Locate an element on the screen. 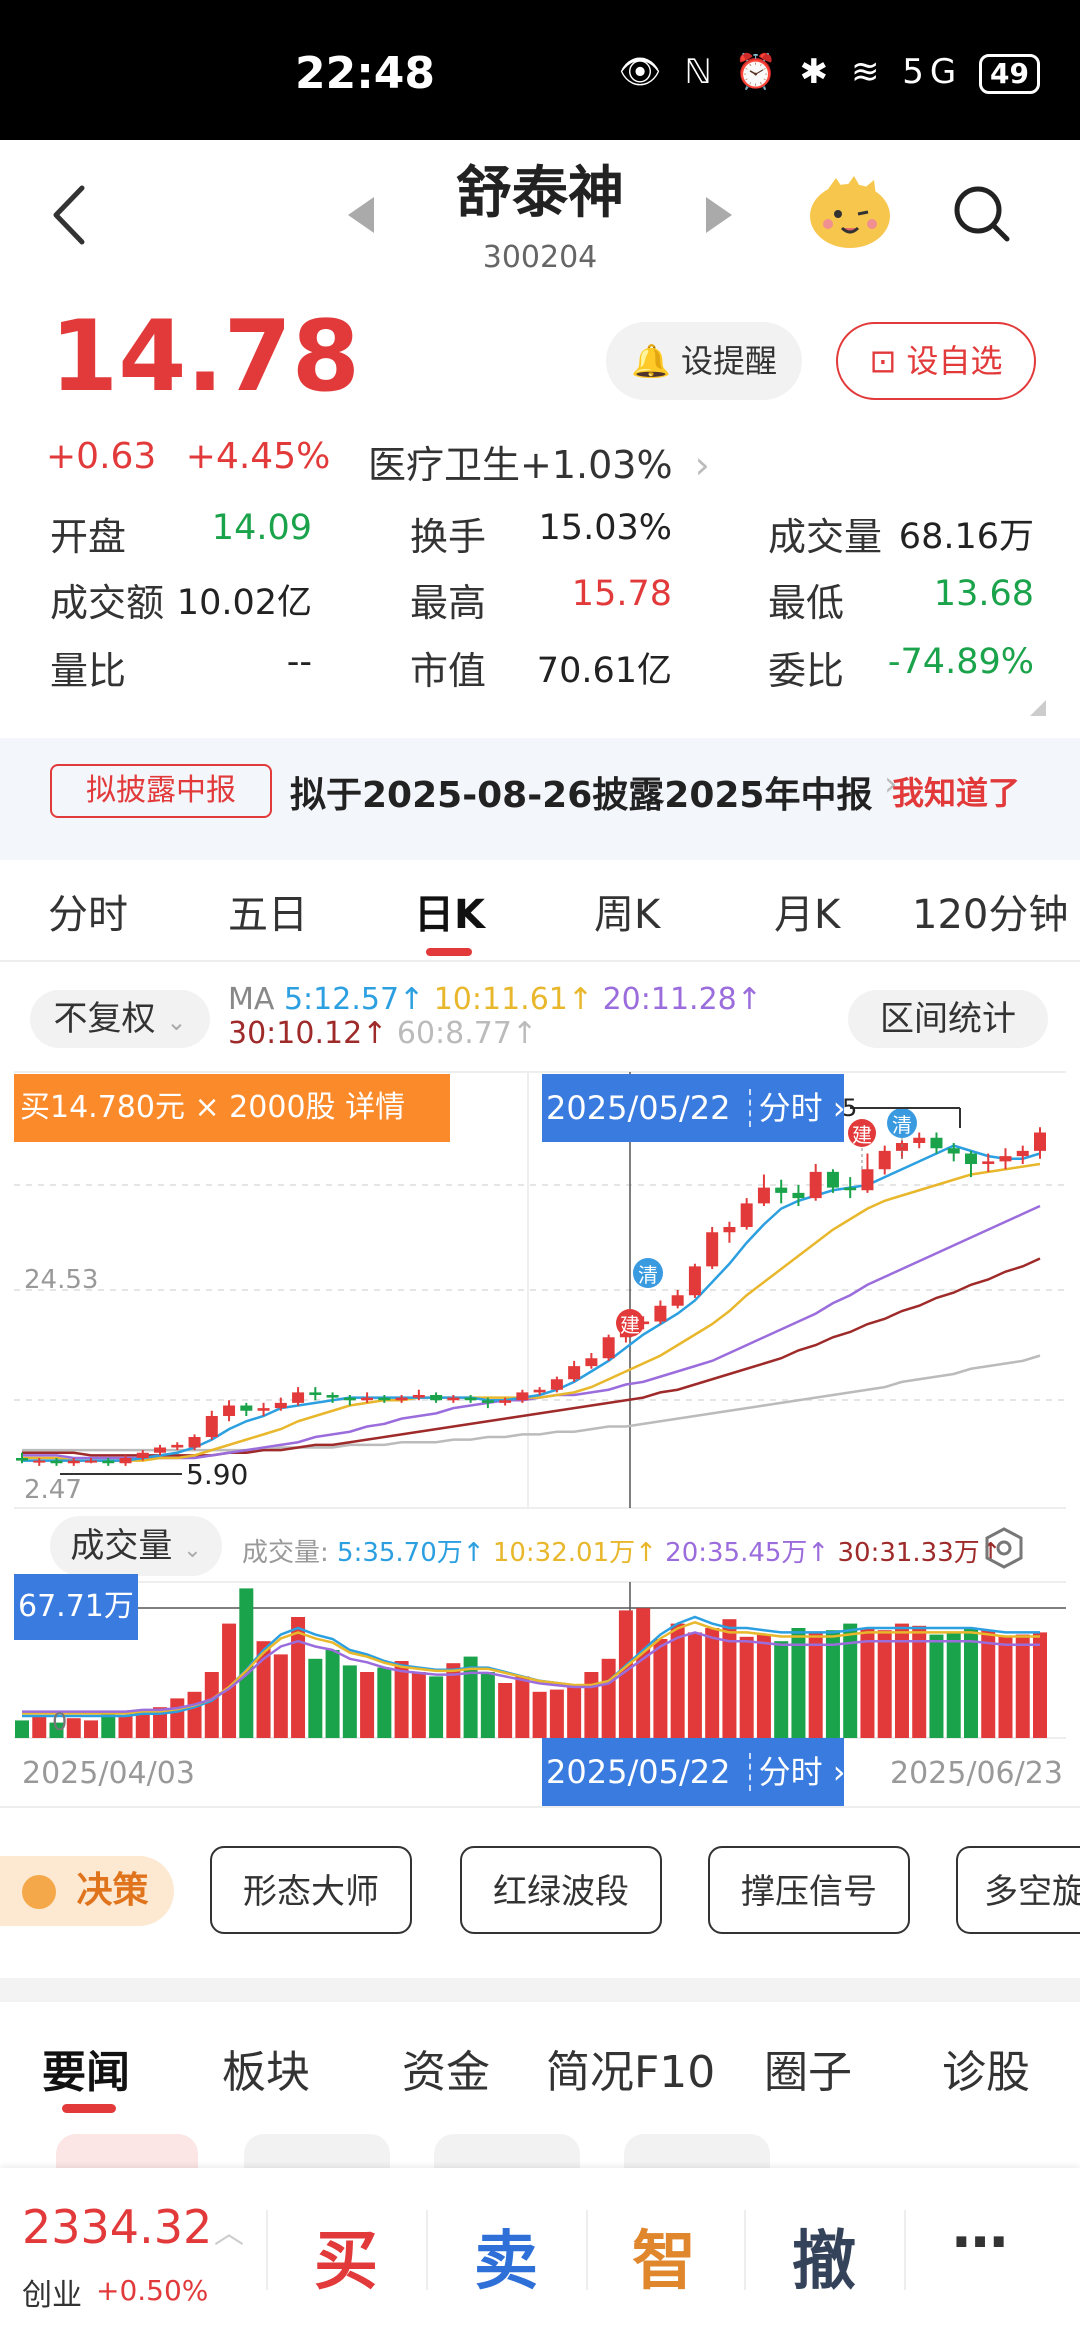 This screenshot has height=2340, width=1080. news-tab-f10: 简况F10 is located at coordinates (630, 2068).